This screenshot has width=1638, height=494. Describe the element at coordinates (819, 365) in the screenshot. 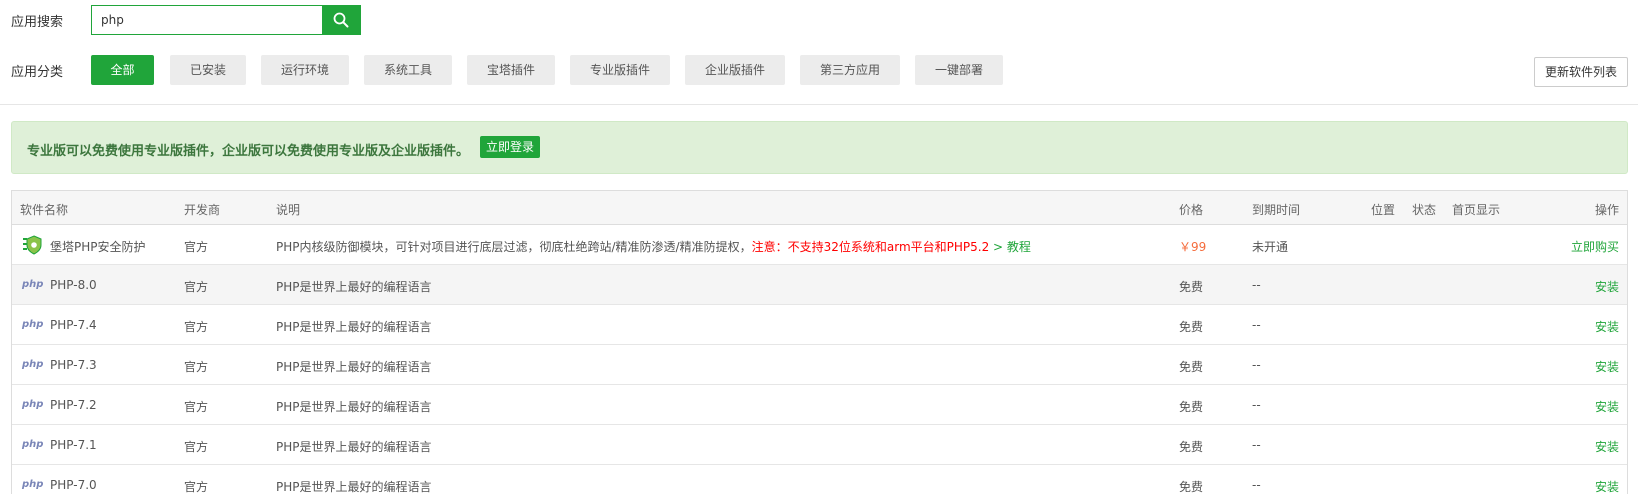

I see `table-row: php PHP-7.3 官方 PHP是世界上最好的编程语言 免费 -- 安装` at that location.